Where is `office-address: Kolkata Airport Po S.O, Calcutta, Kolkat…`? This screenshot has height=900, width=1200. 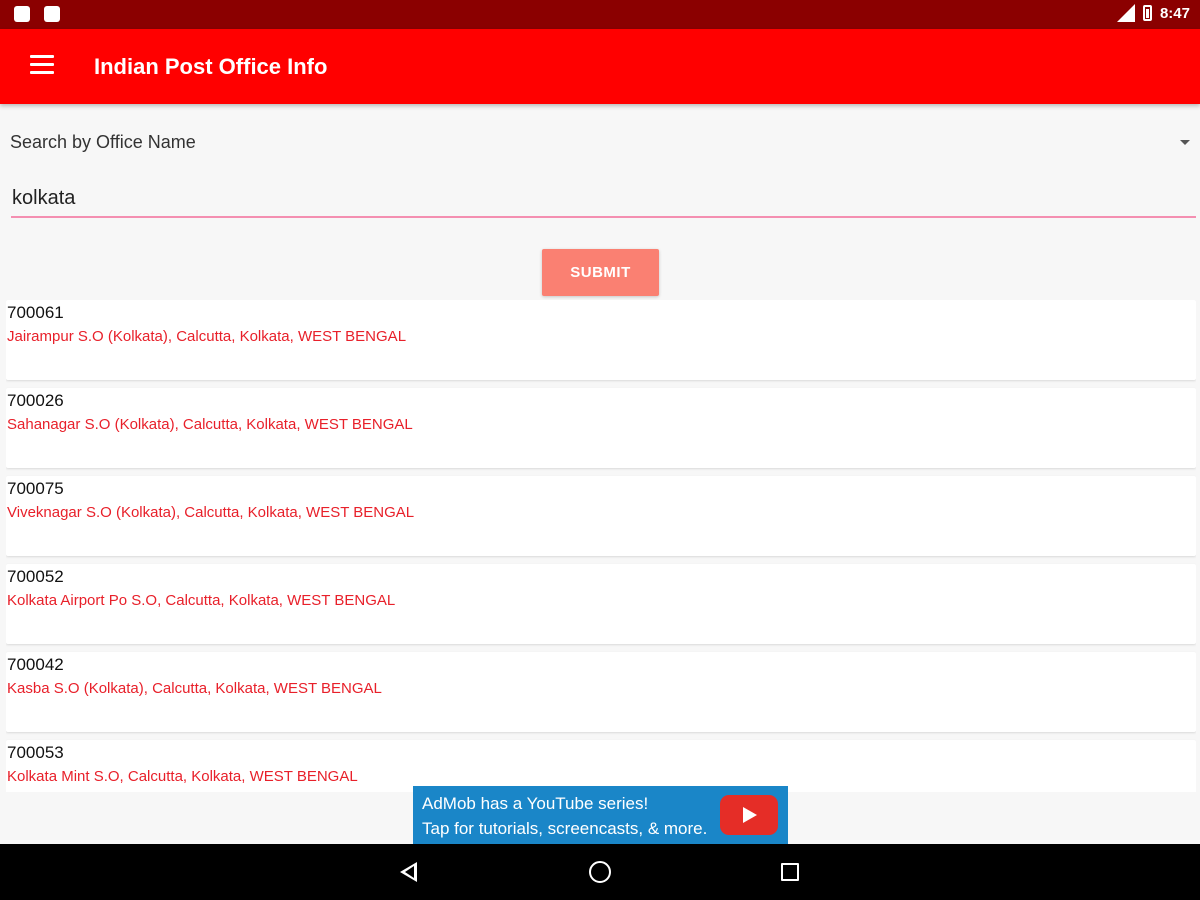
office-address: Kolkata Airport Po S.O, Calcutta, Kolkat… is located at coordinates (201, 600).